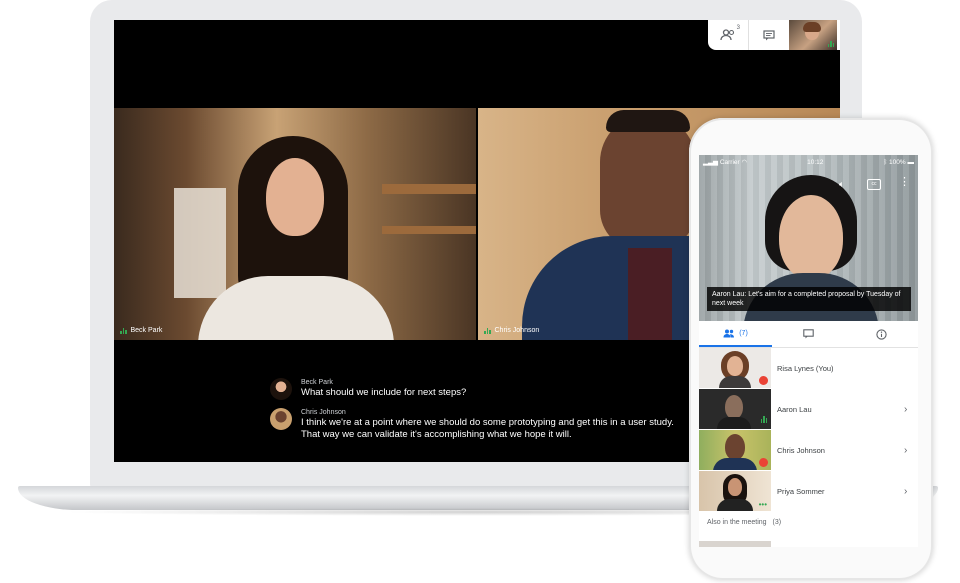  Describe the element at coordinates (777, 522) in the screenshot. I see `also-in-meeting-count: (3)` at that location.